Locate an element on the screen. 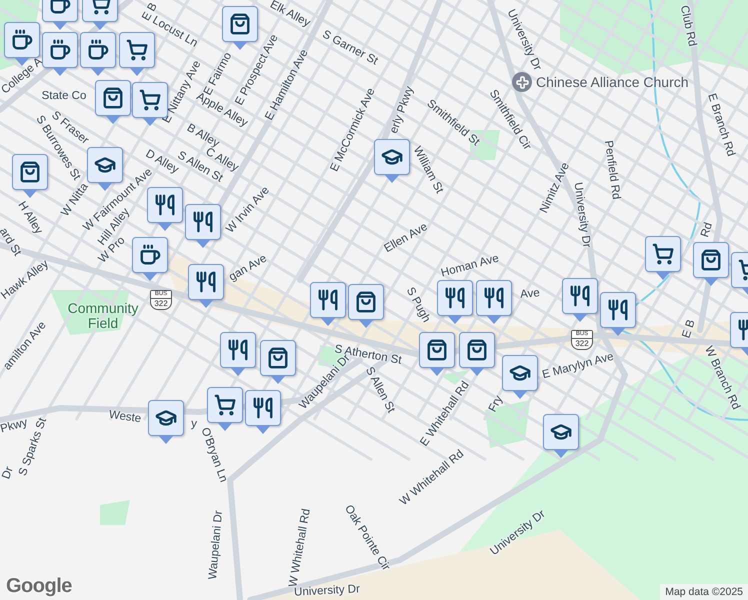 The height and width of the screenshot is (600, 748). street-label: E Branch Rd is located at coordinates (721, 125).